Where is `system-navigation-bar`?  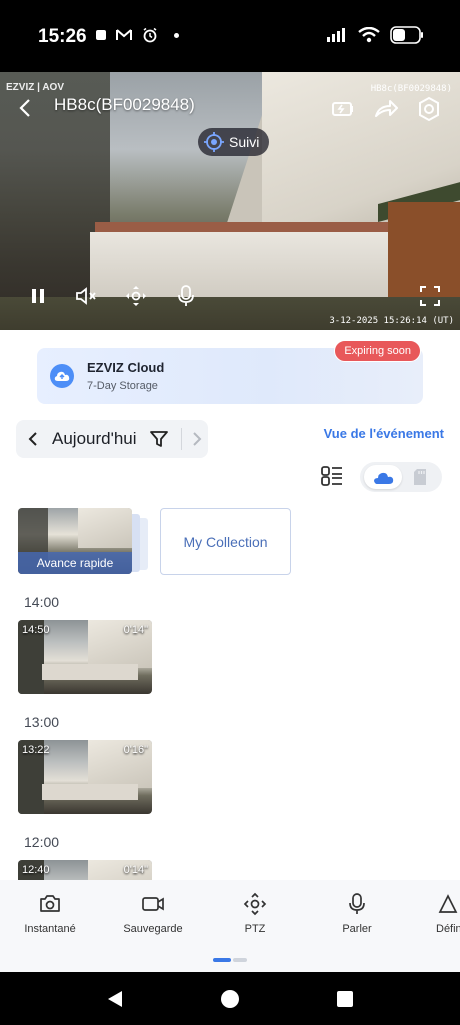 system-navigation-bar is located at coordinates (230, 998).